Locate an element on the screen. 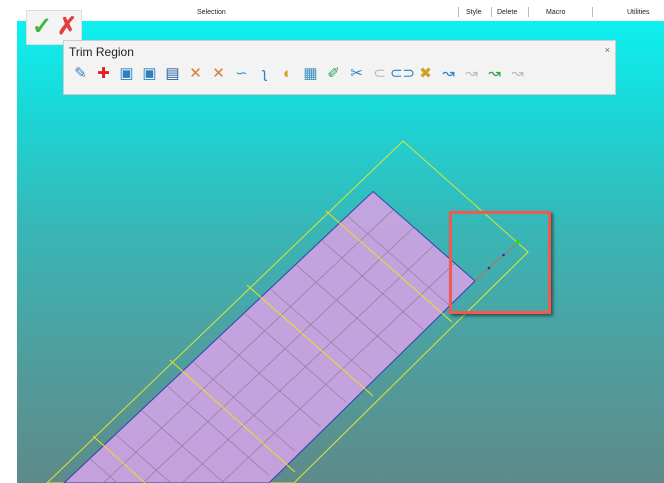  delete-curve-icon: ✕ is located at coordinates (195, 74).